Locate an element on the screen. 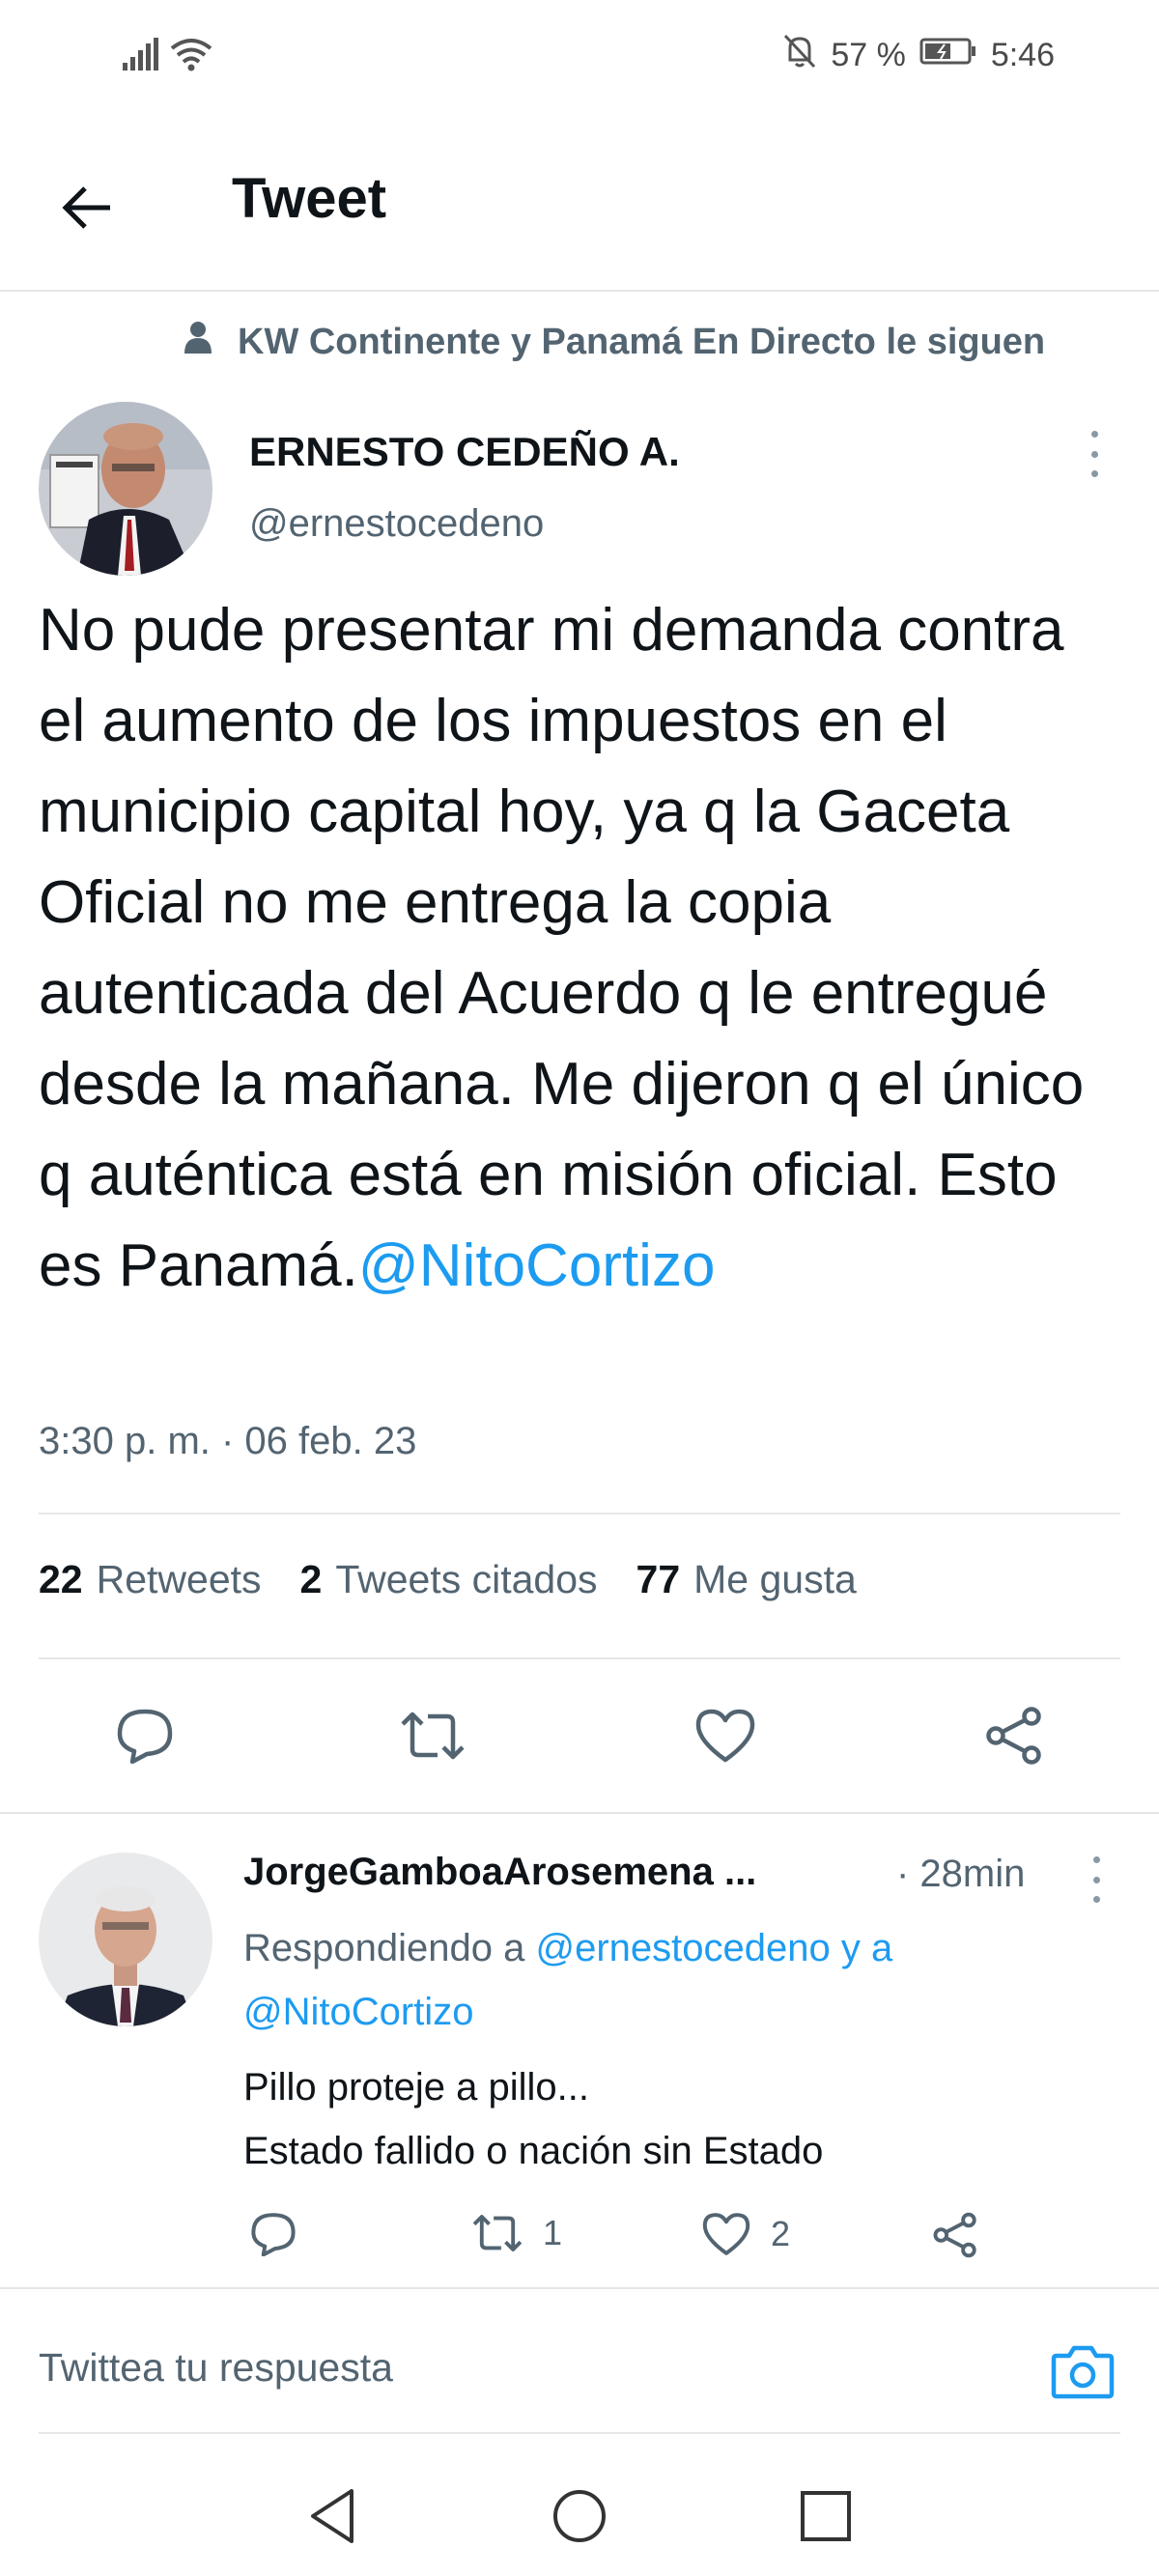 Image resolution: width=1159 pixels, height=2576 pixels. nav-home-button is located at coordinates (579, 2516).